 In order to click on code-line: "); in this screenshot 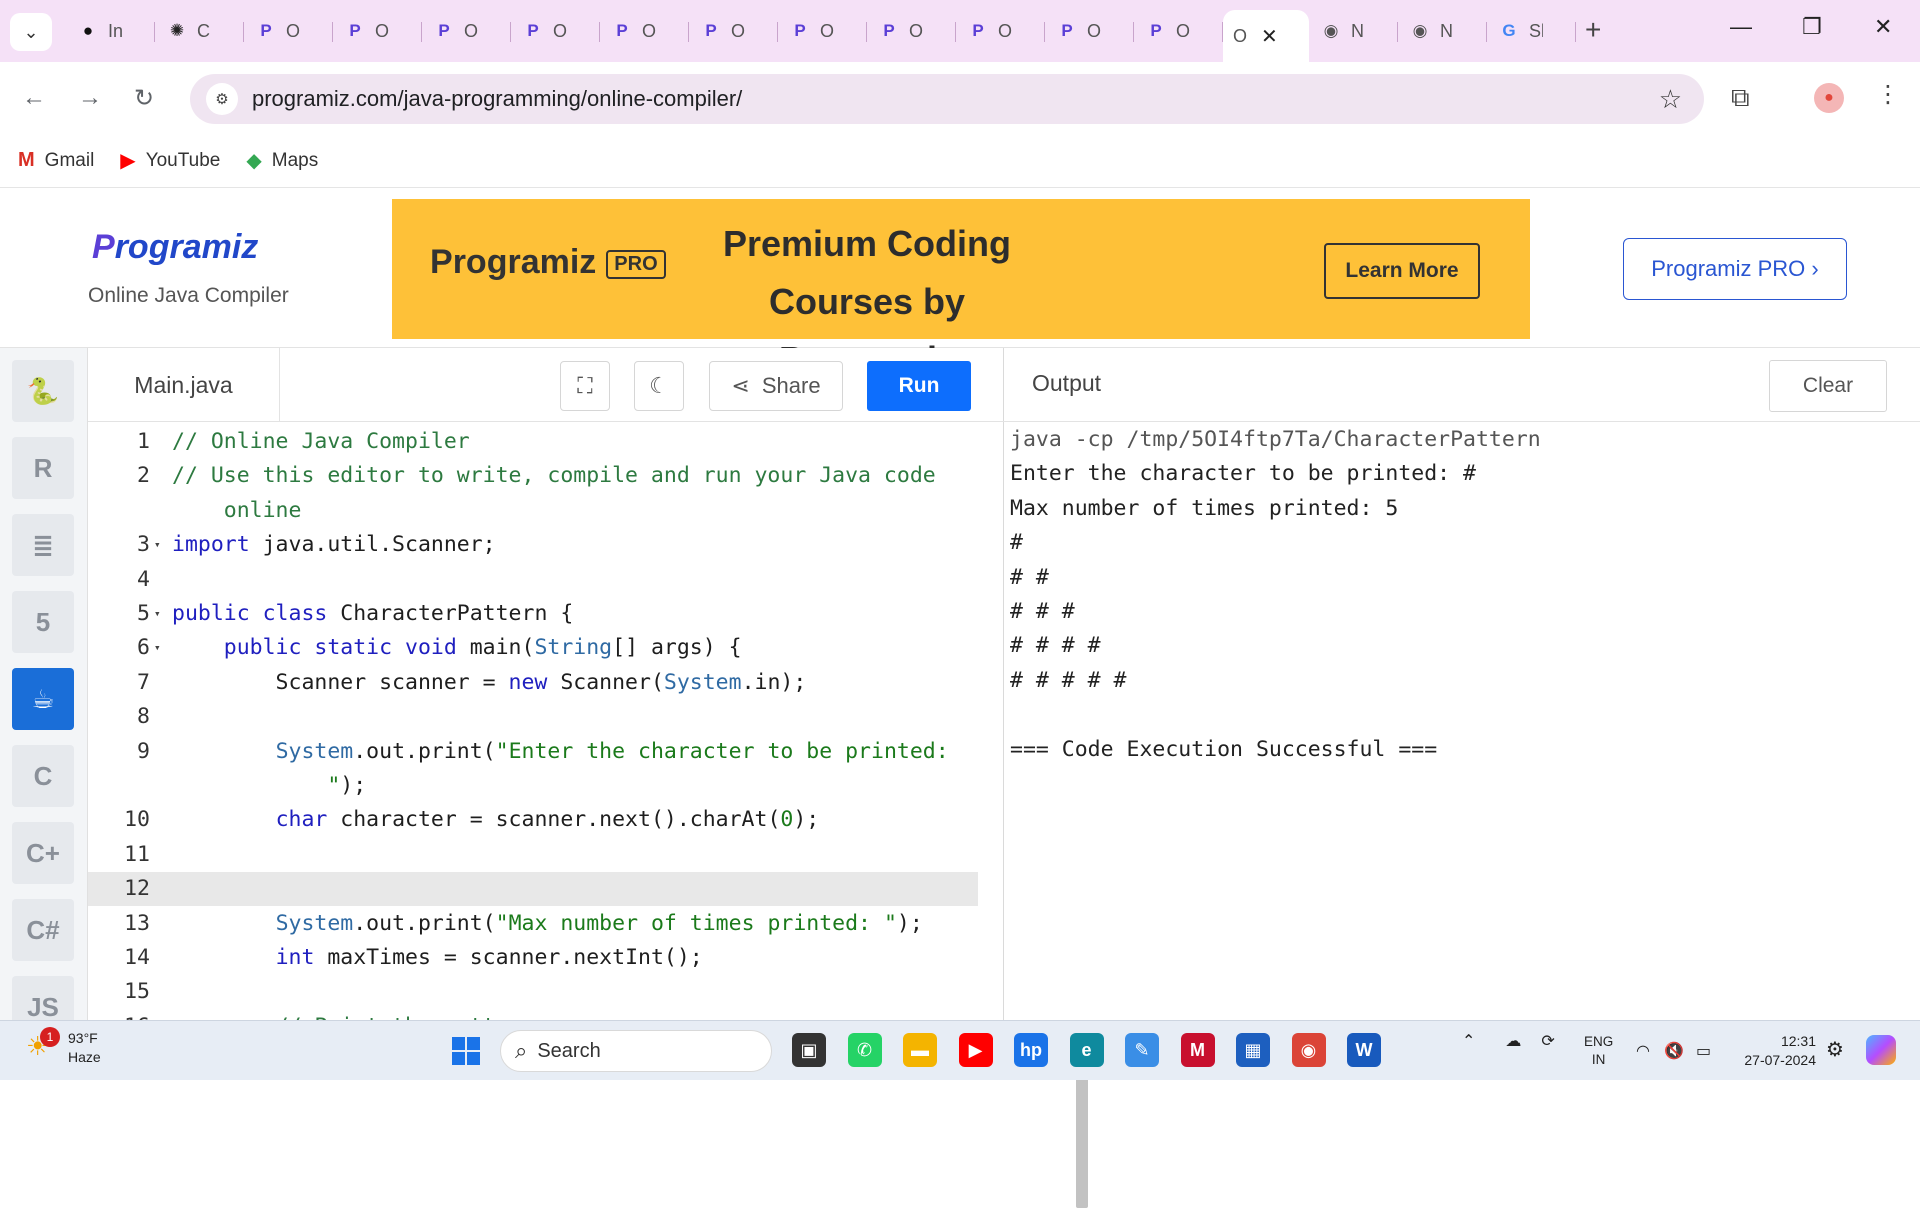, I will do `click(533, 786)`.